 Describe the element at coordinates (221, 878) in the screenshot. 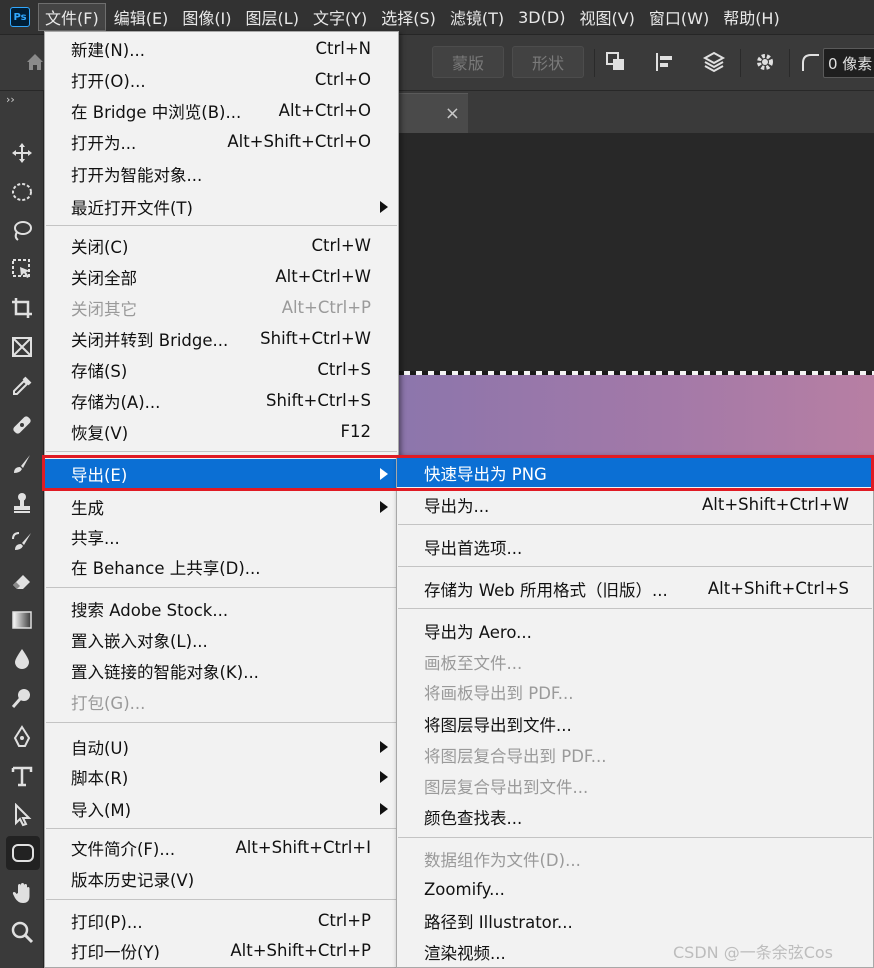

I see `menu-item-version-history: 版本历史记录(V)` at that location.